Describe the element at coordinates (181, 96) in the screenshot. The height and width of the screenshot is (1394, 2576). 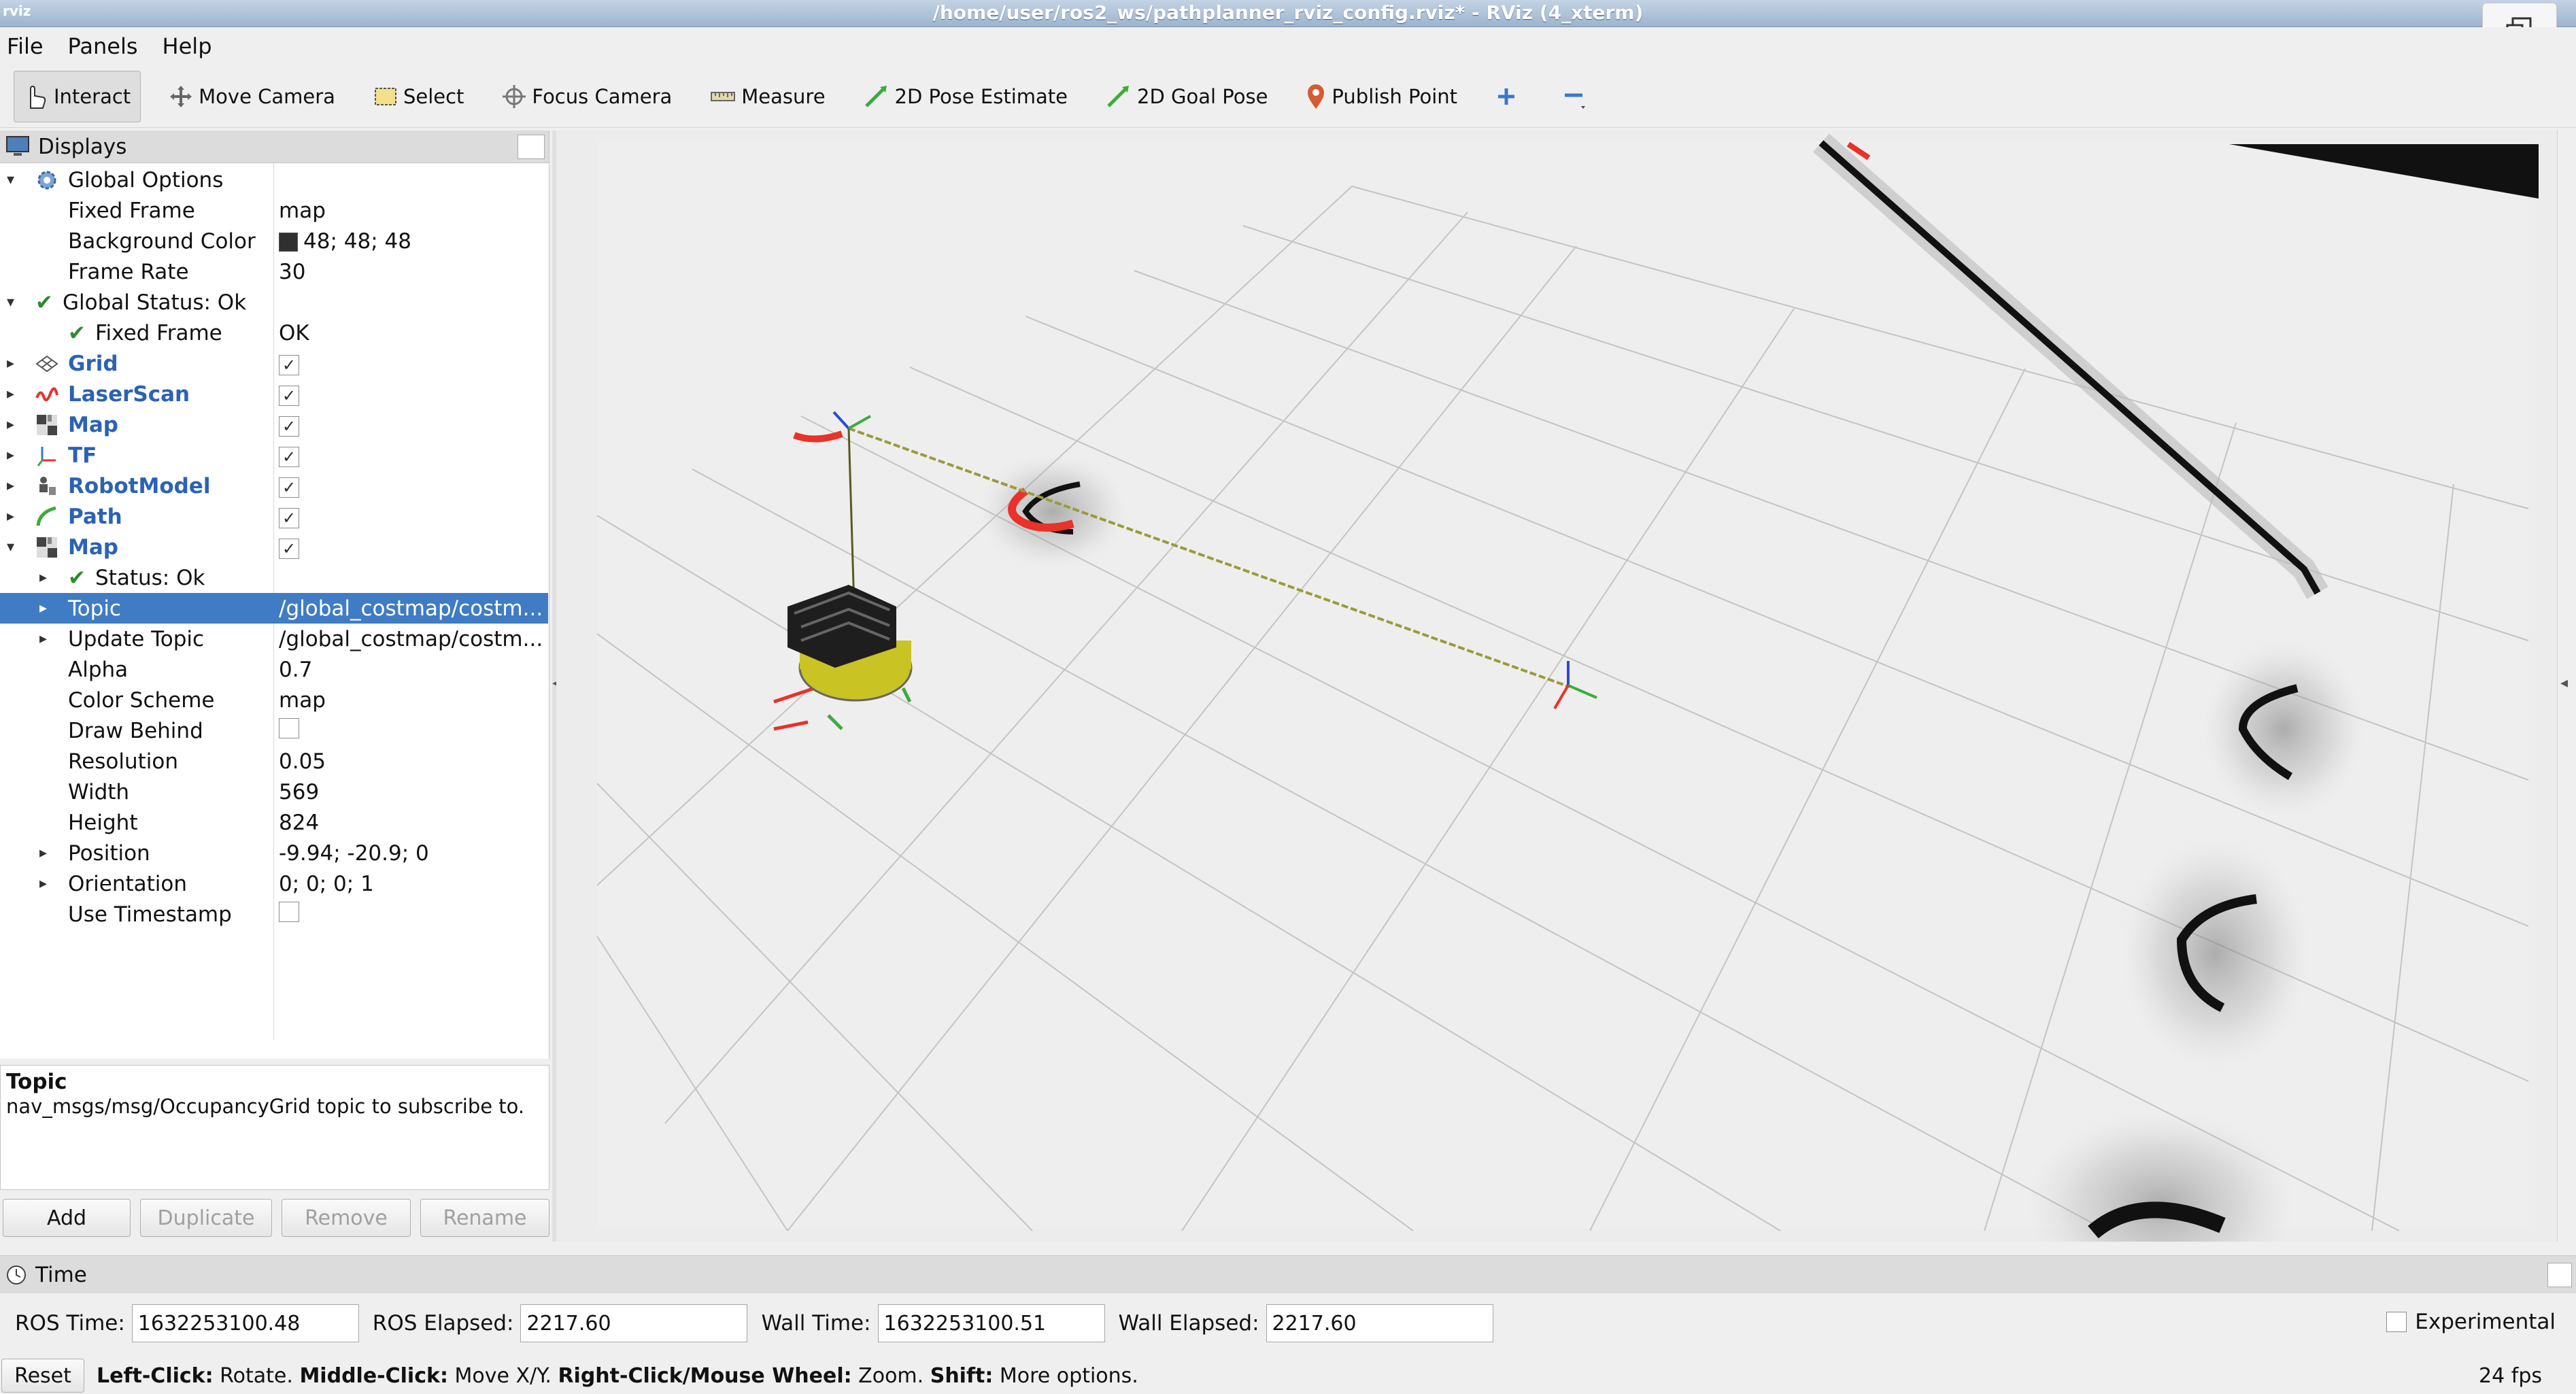
I see `move-camera-icon` at that location.